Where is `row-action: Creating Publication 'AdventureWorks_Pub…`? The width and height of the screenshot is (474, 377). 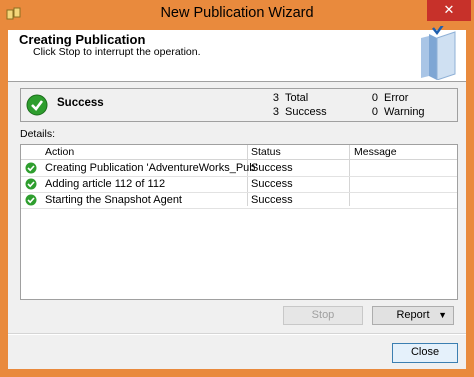 row-action: Creating Publication 'AdventureWorks_Pub… is located at coordinates (151, 168).